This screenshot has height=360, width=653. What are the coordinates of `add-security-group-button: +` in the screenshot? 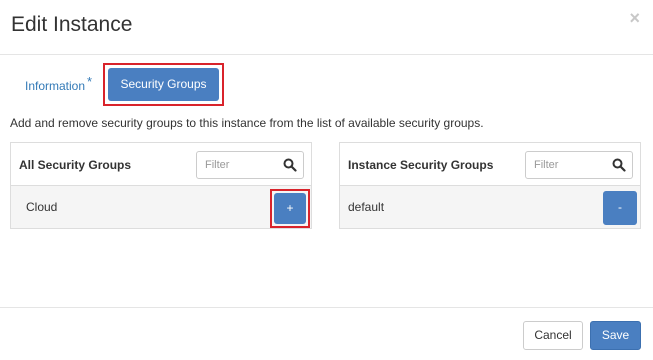 It's located at (290, 208).